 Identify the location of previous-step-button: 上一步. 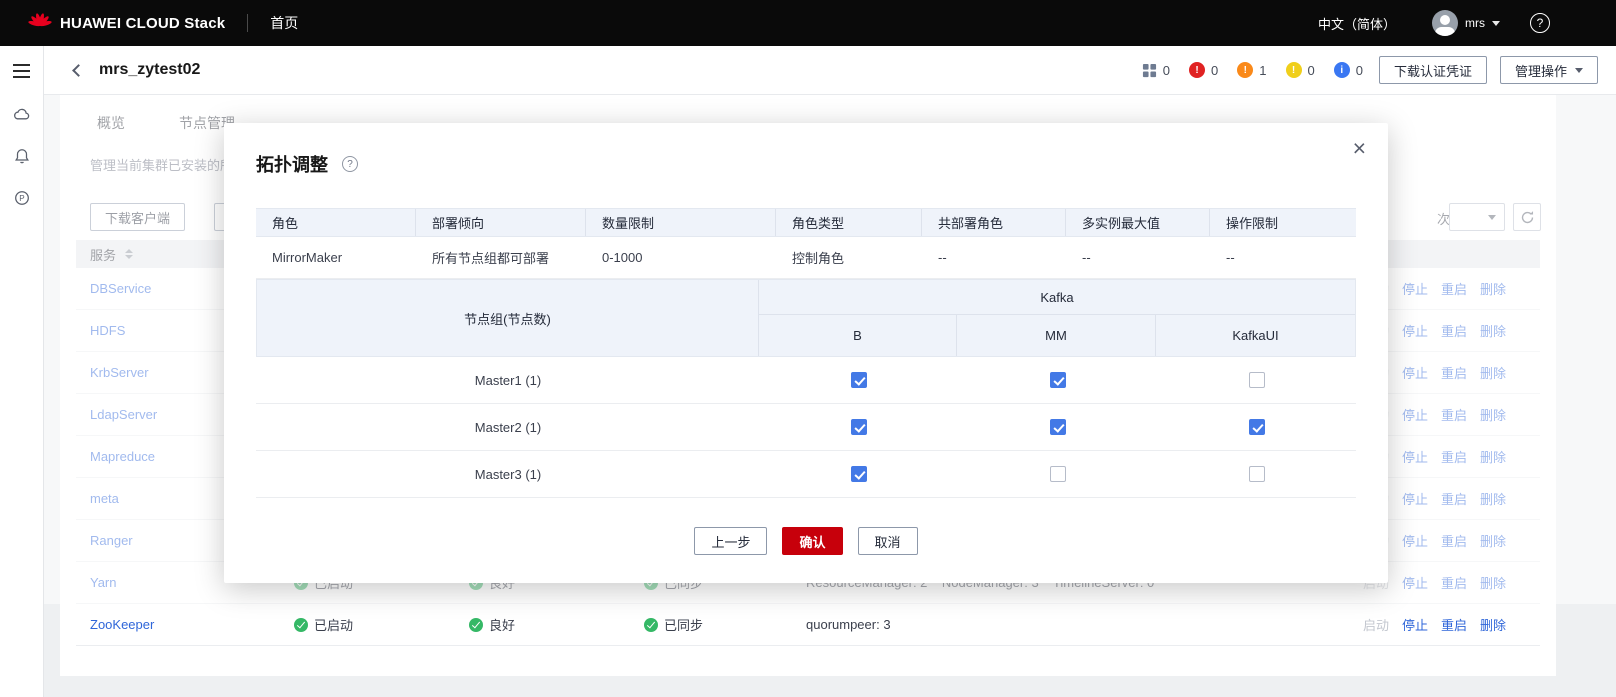
(731, 541).